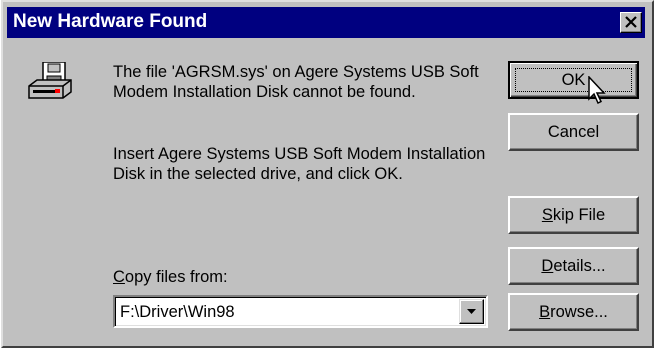  Describe the element at coordinates (110, 21) in the screenshot. I see `window-title: New Hardware Found` at that location.